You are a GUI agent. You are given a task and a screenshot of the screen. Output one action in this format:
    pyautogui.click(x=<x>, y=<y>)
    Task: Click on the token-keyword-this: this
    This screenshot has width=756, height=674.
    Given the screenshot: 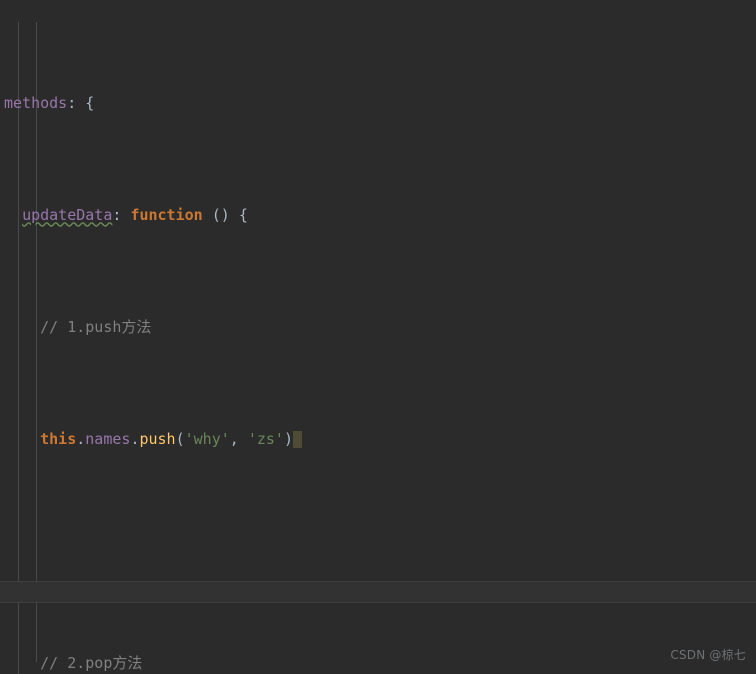 What is the action you would take?
    pyautogui.click(x=58, y=438)
    